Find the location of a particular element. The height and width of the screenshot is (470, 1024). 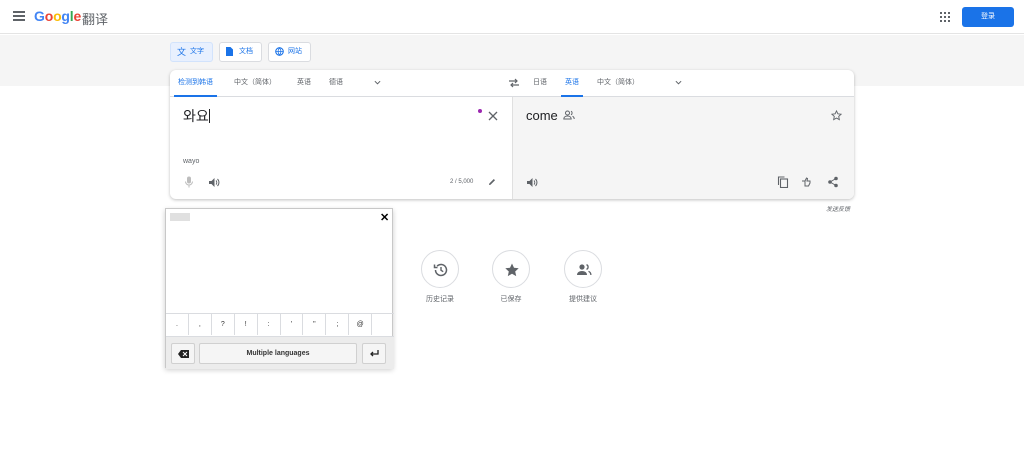

close-icon: ✕ is located at coordinates (384, 217).